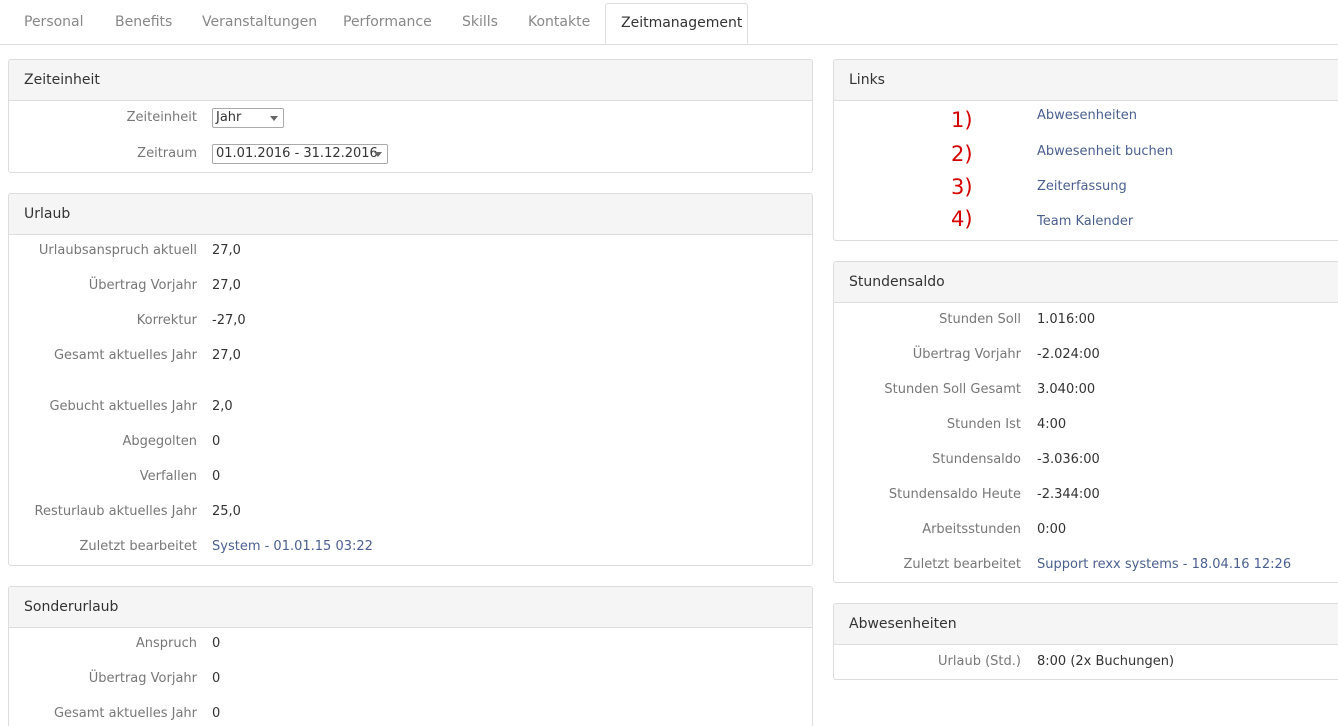  Describe the element at coordinates (54, 22) in the screenshot. I see `tab-personal: Personal` at that location.